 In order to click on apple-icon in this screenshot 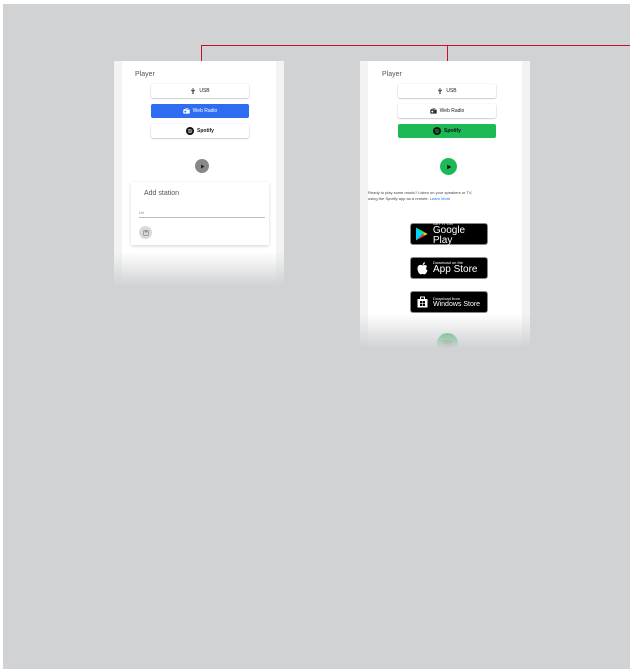, I will do `click(421, 267)`.